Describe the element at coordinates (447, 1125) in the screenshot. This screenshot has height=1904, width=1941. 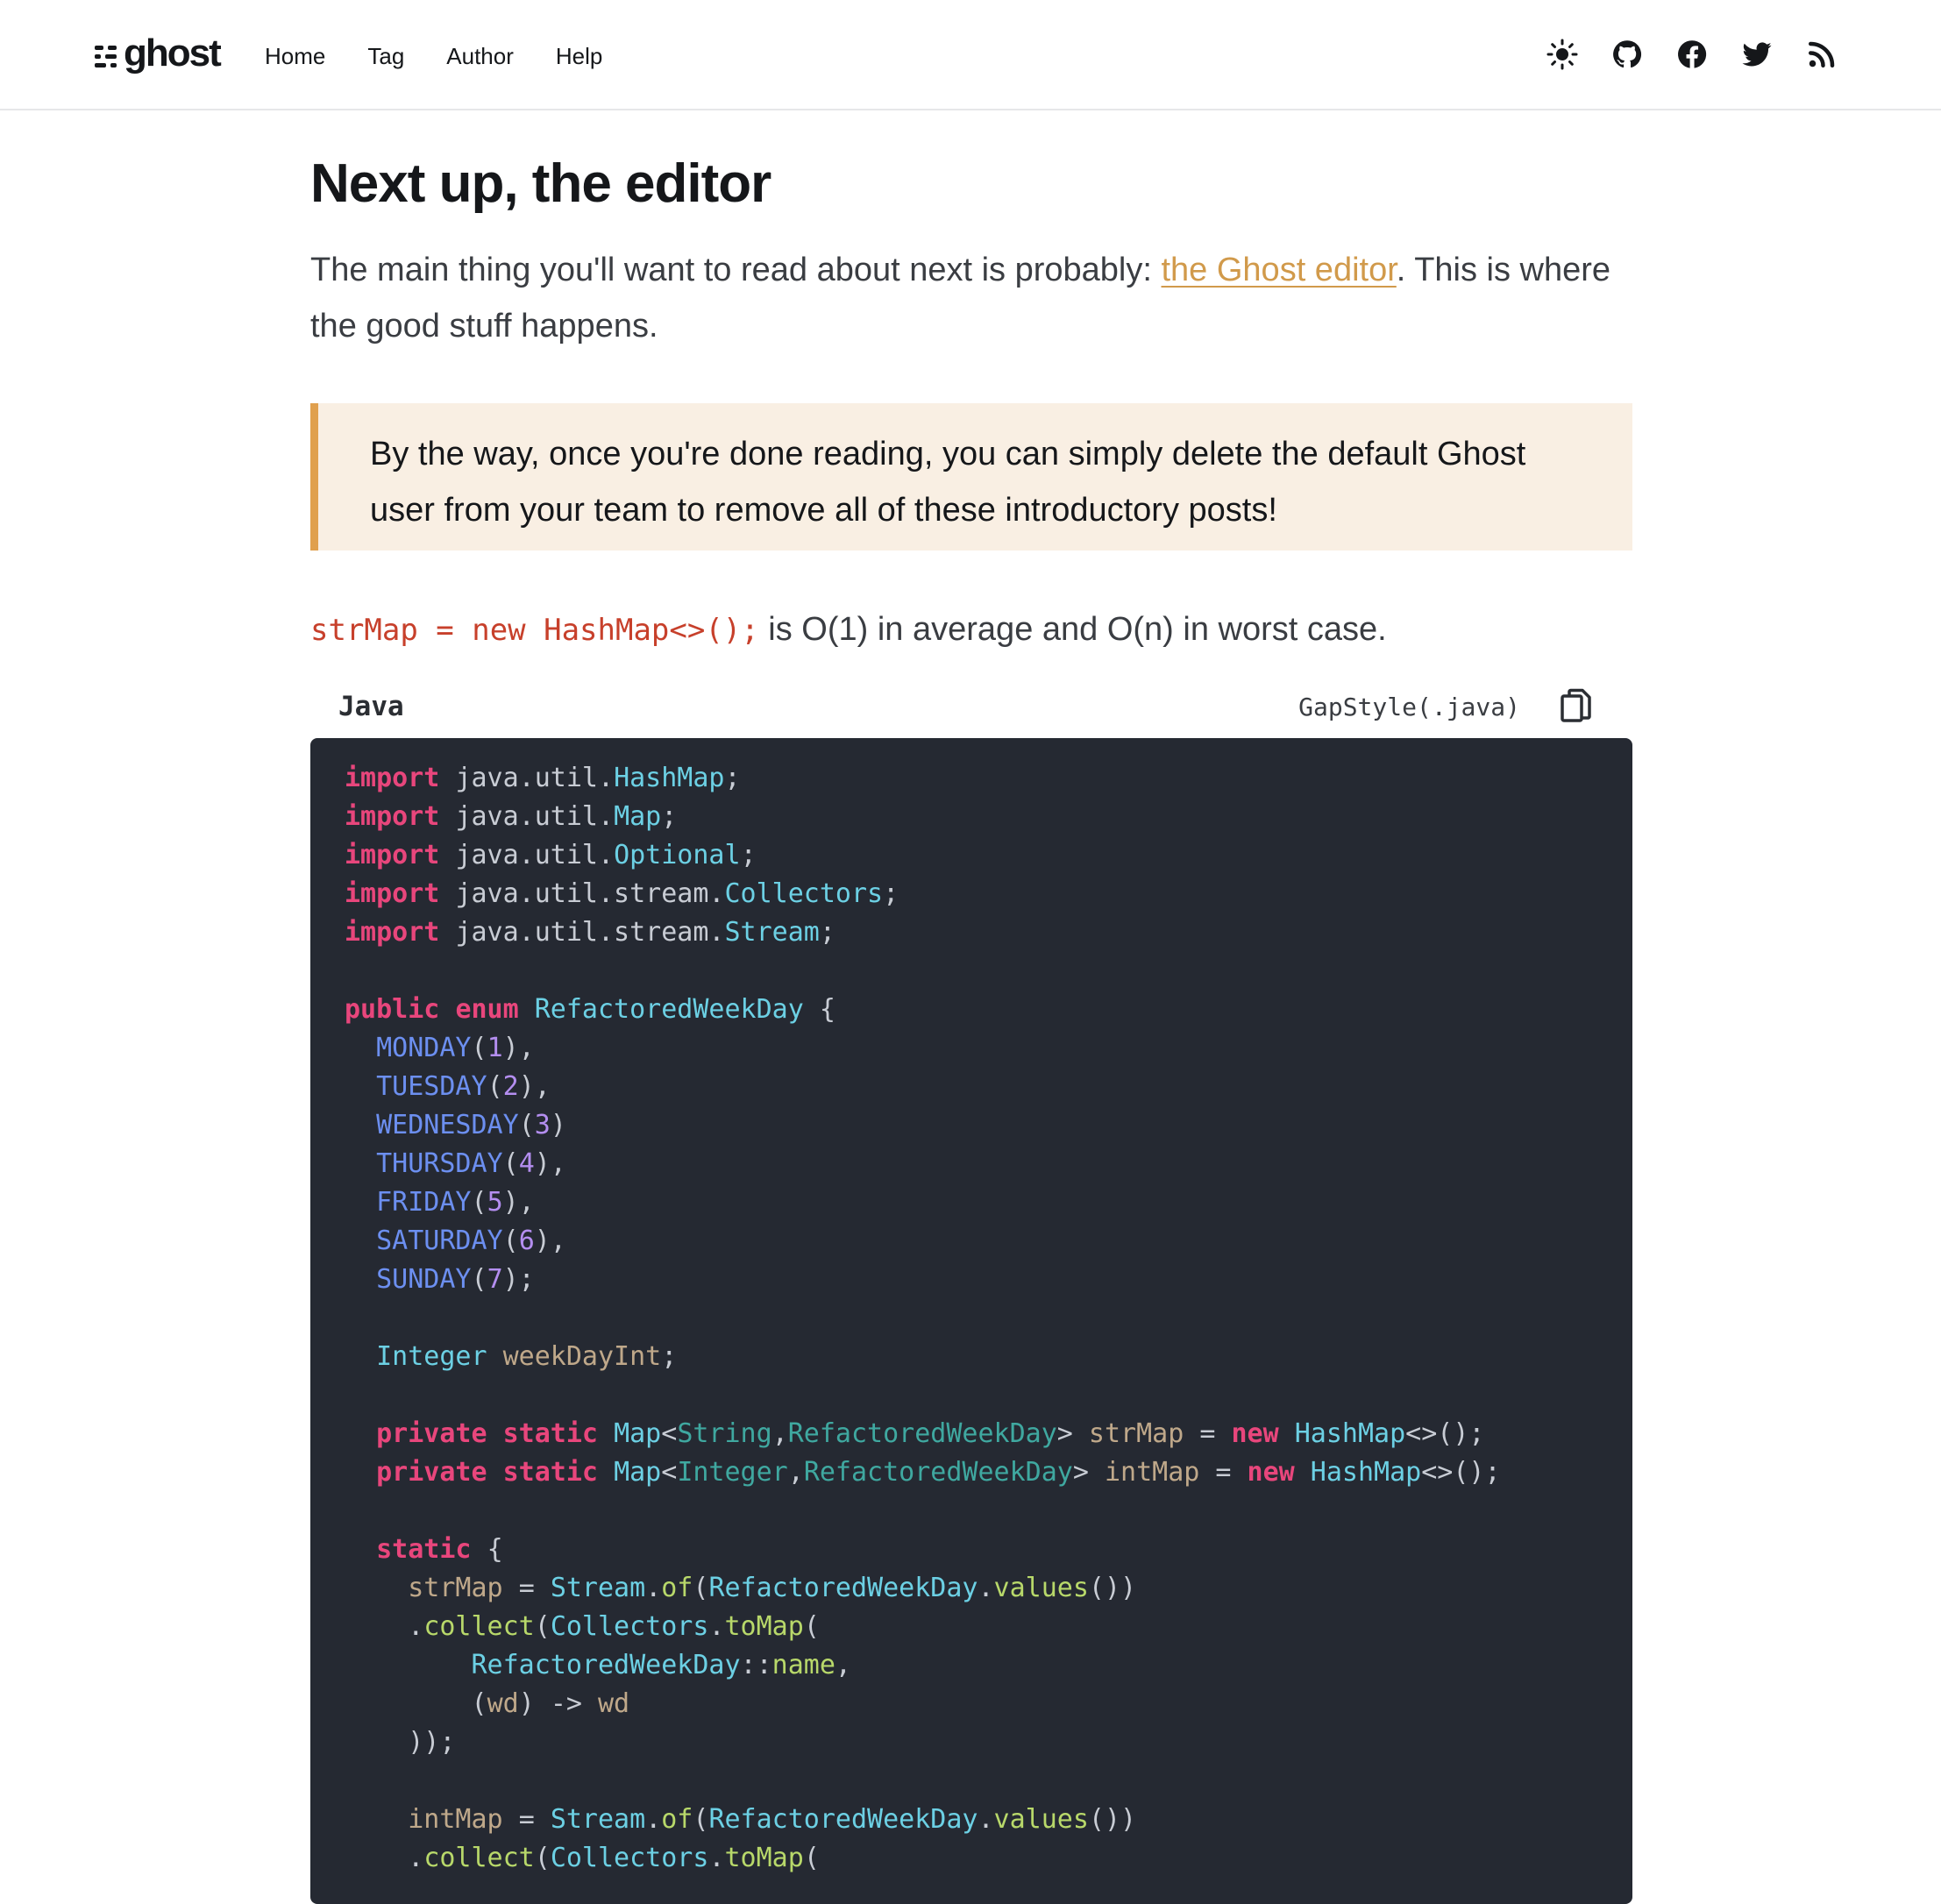
I see `code-token: WEDNESDAY` at that location.